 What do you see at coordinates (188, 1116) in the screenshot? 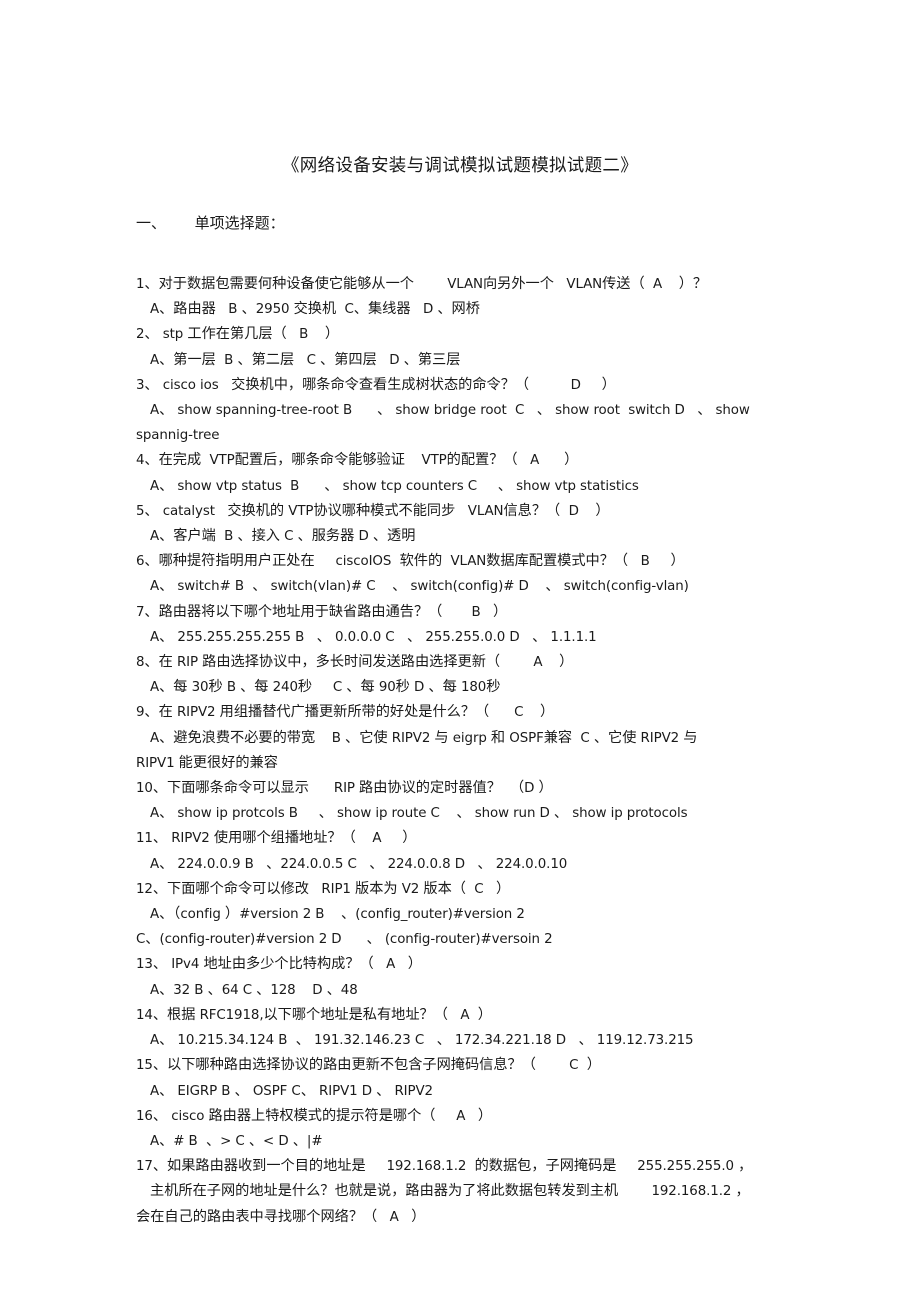
I see `latin-run: cisco` at bounding box center [188, 1116].